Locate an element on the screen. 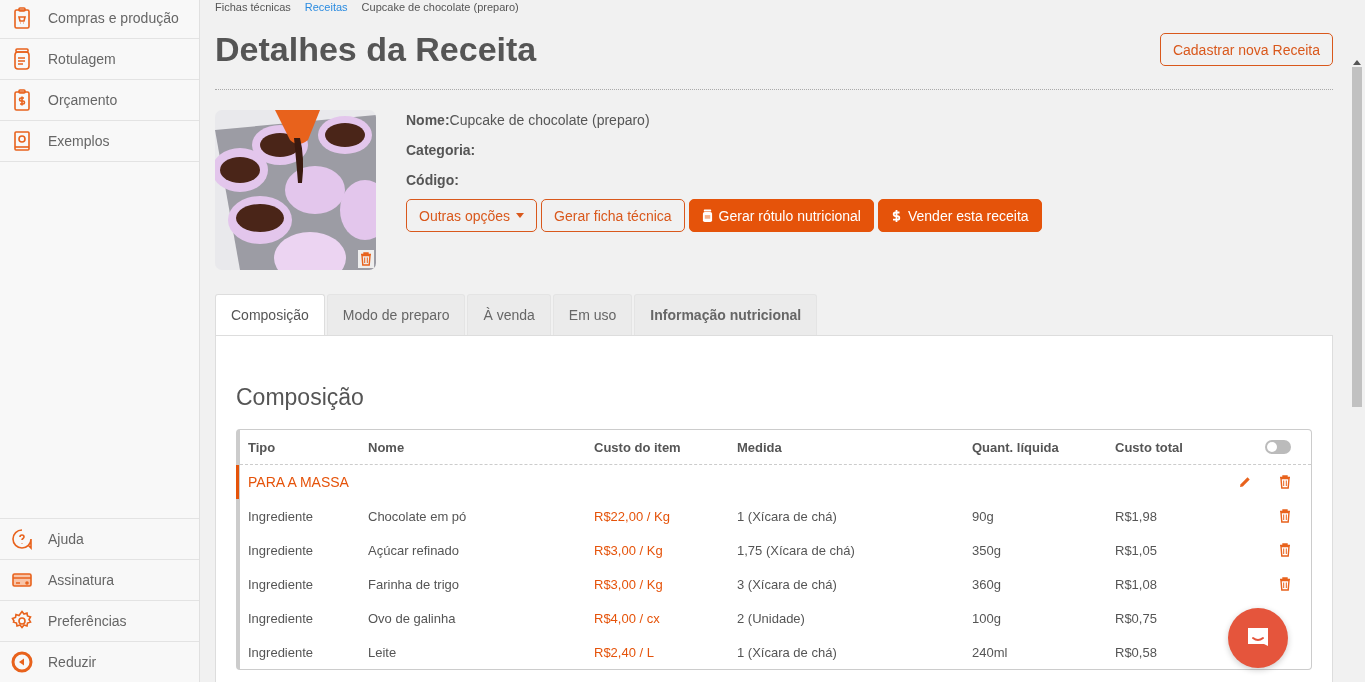 This screenshot has width=1365, height=682. table-cell-text: 100g is located at coordinates (987, 618).